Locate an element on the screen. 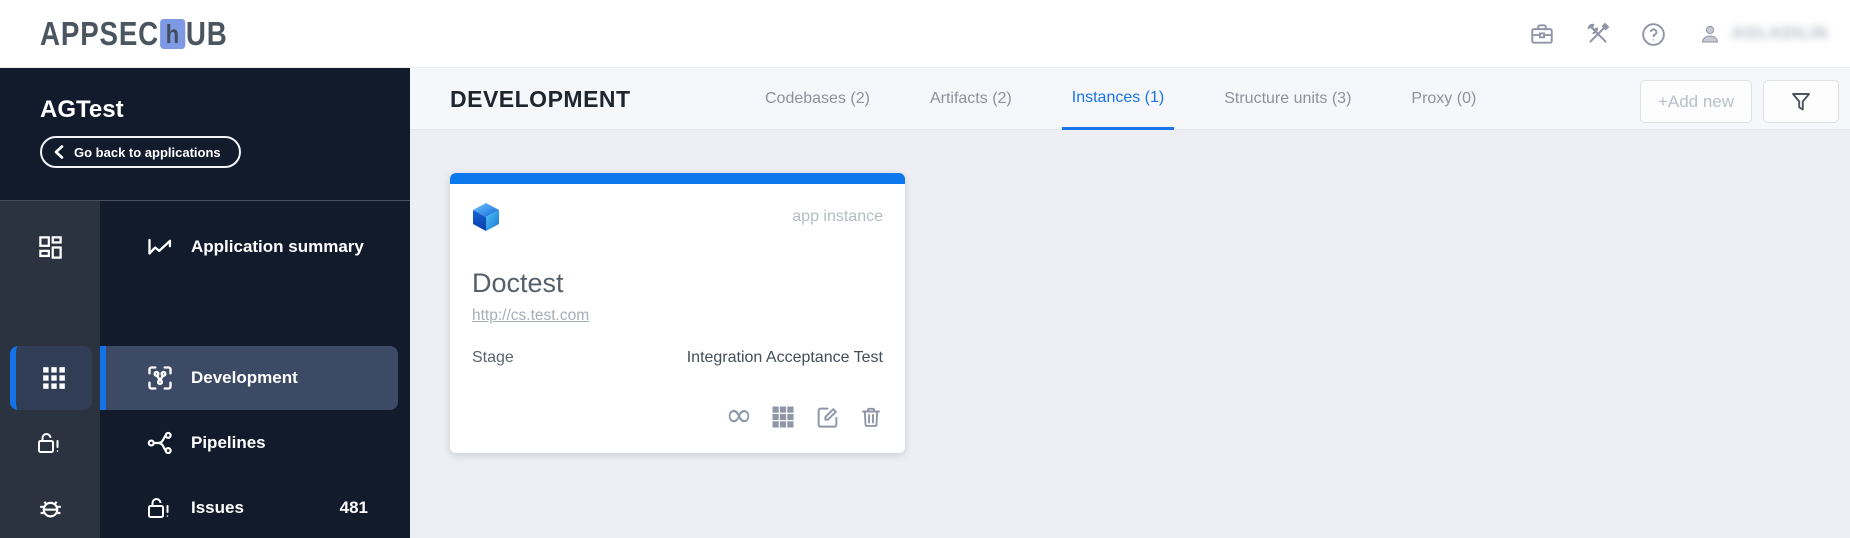 This screenshot has width=1850, height=538. tab-artifacts: Artifacts (2) is located at coordinates (971, 99).